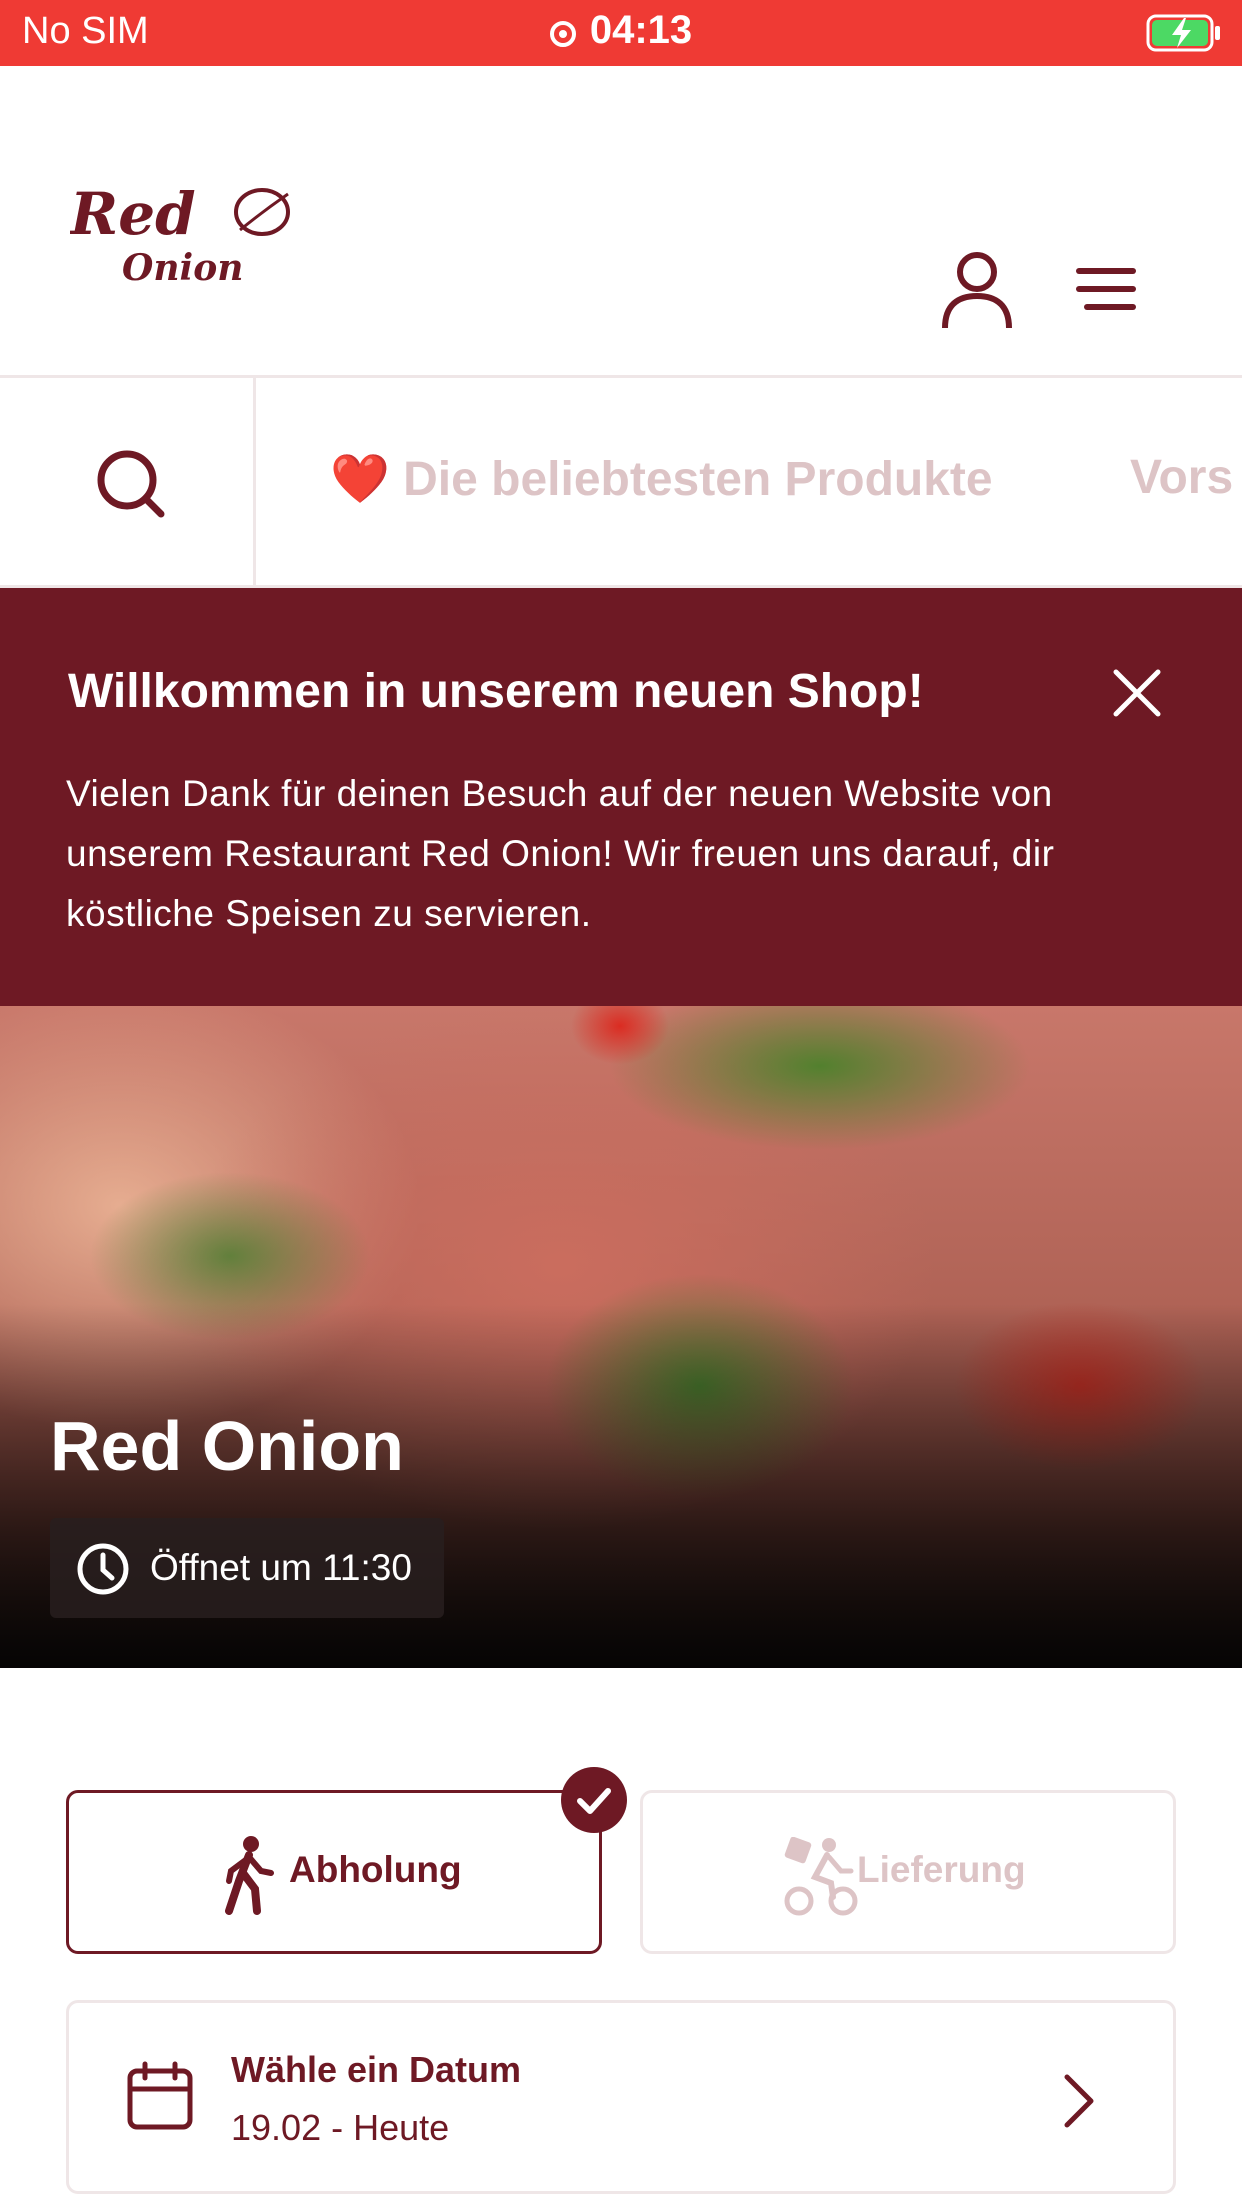  I want to click on date-value: 19.02 - Heute, so click(340, 2127).